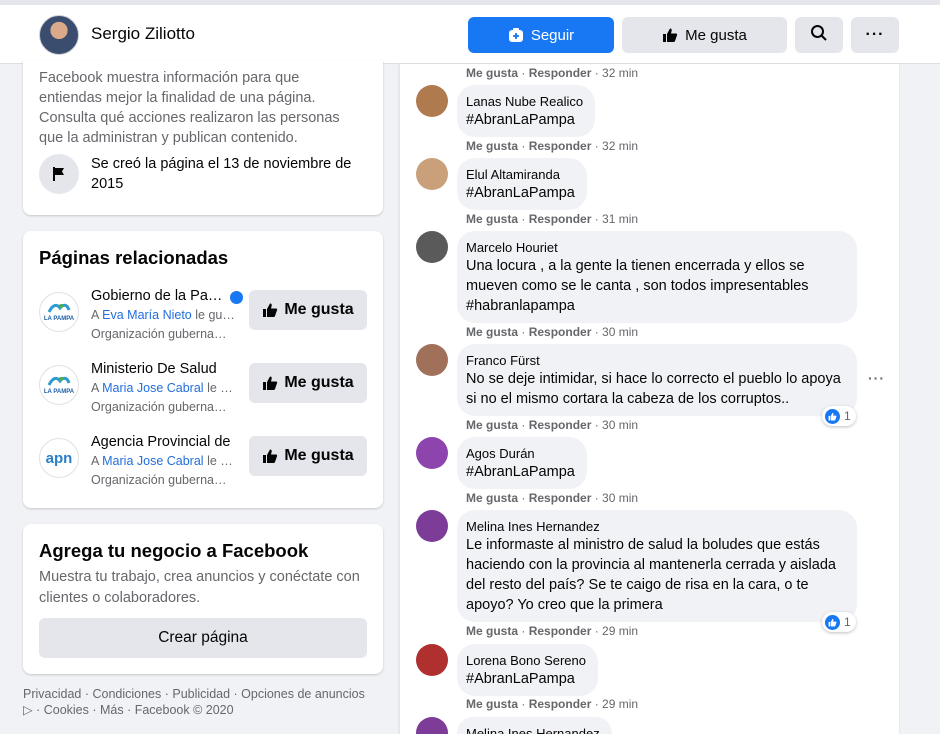 Image resolution: width=940 pixels, height=734 pixels. Describe the element at coordinates (832, 416) in the screenshot. I see `like-reaction-icon` at that location.